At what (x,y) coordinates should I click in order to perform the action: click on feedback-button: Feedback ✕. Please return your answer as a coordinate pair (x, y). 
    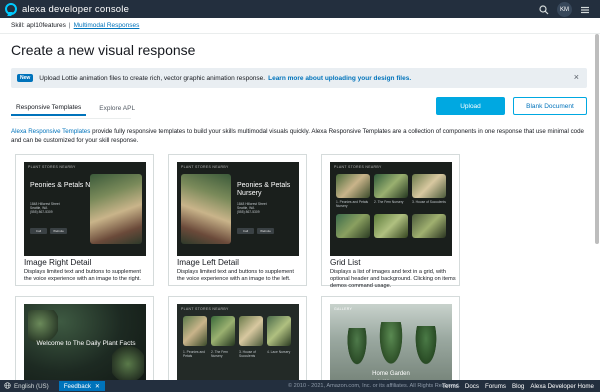
    Looking at the image, I should click on (82, 386).